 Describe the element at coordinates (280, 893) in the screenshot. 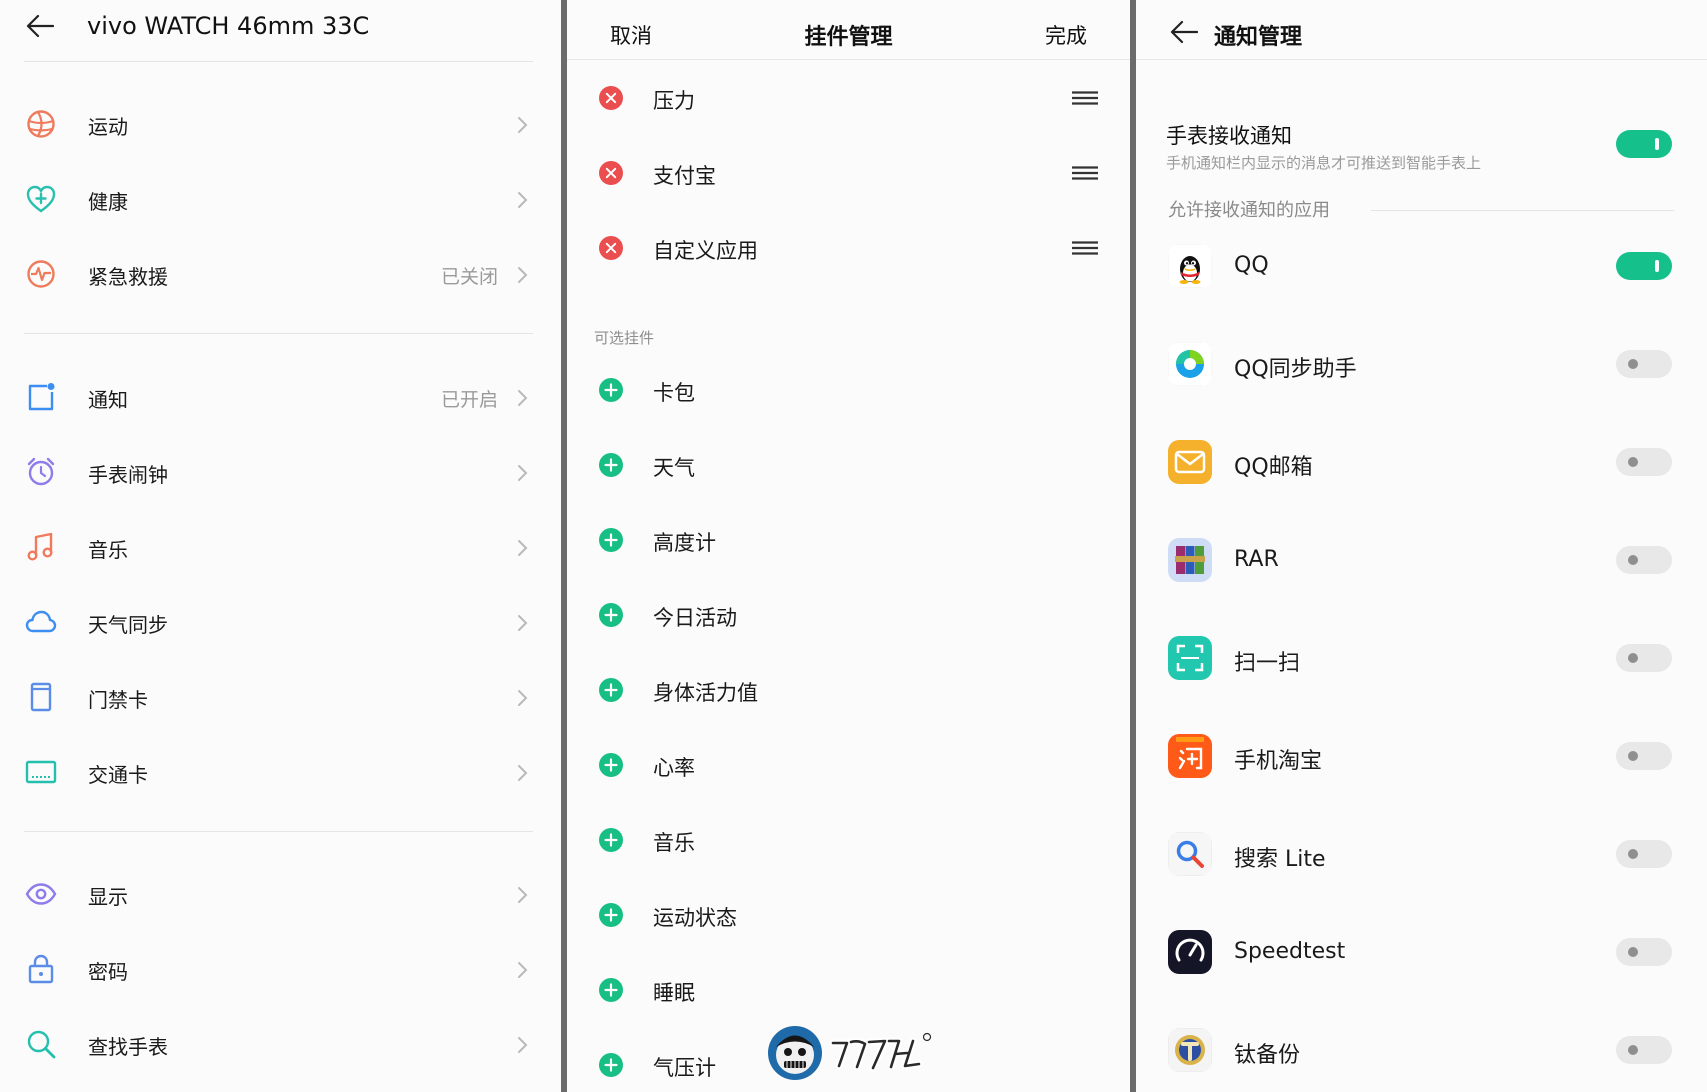

I see `settings-item-display: 显示` at that location.